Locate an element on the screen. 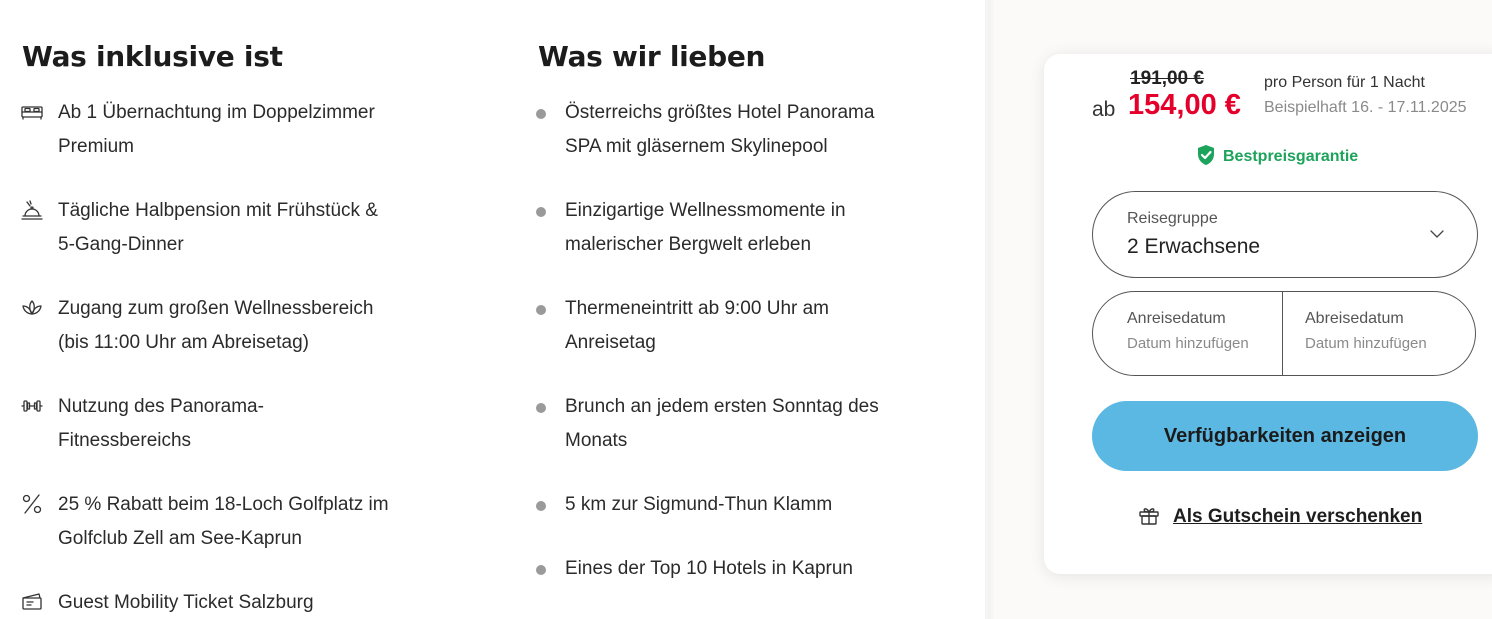  travel-group-label: Reisegruppe is located at coordinates (1172, 218).